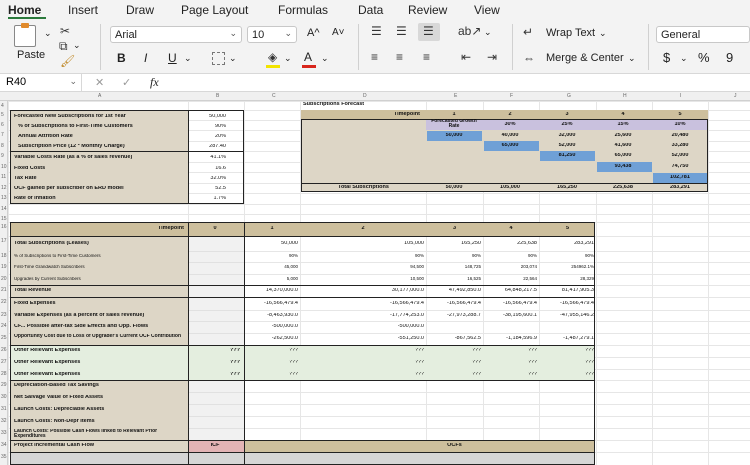  I want to click on align-top-icon: ☰, so click(376, 31).